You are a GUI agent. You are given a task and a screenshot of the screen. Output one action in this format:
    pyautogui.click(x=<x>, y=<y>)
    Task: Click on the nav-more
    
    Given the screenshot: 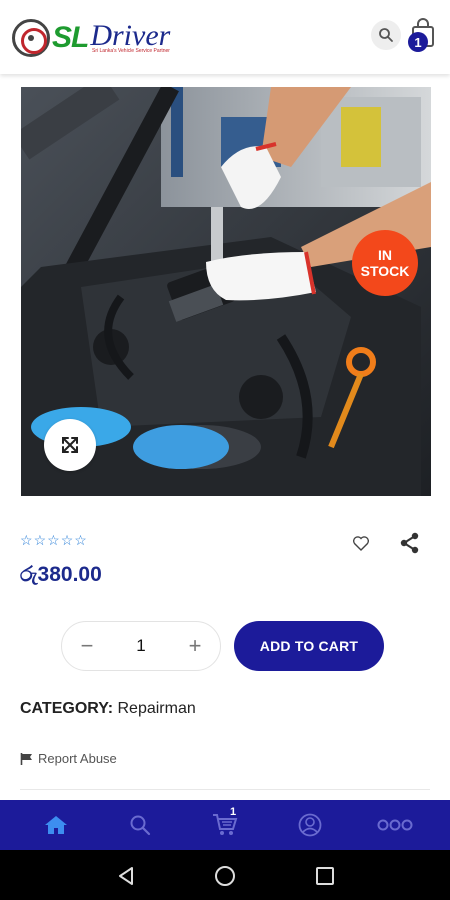 What is the action you would take?
    pyautogui.click(x=395, y=825)
    